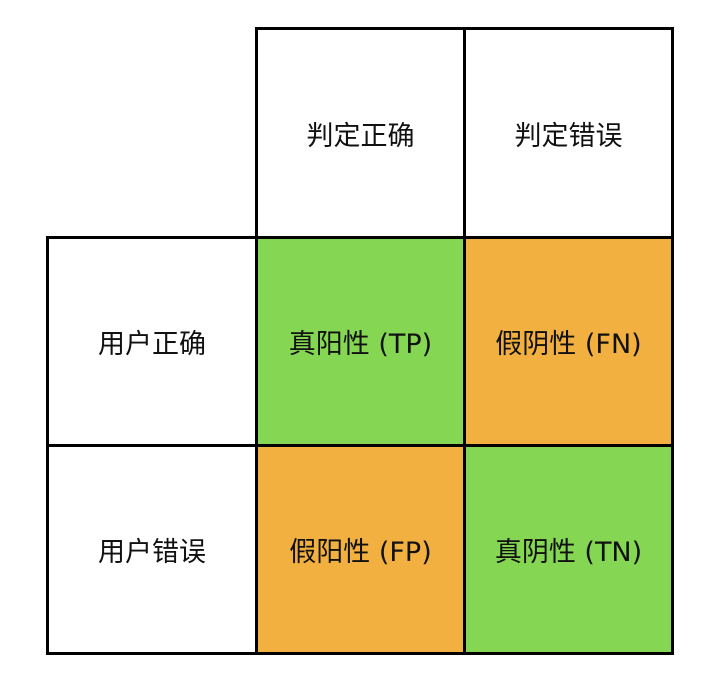 Image resolution: width=704 pixels, height=686 pixels. Describe the element at coordinates (360, 136) in the screenshot. I see `column-header-label: 判定正确` at that location.